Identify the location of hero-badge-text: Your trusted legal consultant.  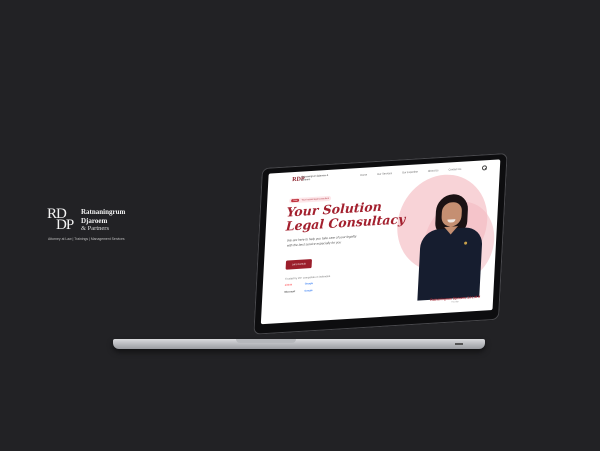
(315, 199).